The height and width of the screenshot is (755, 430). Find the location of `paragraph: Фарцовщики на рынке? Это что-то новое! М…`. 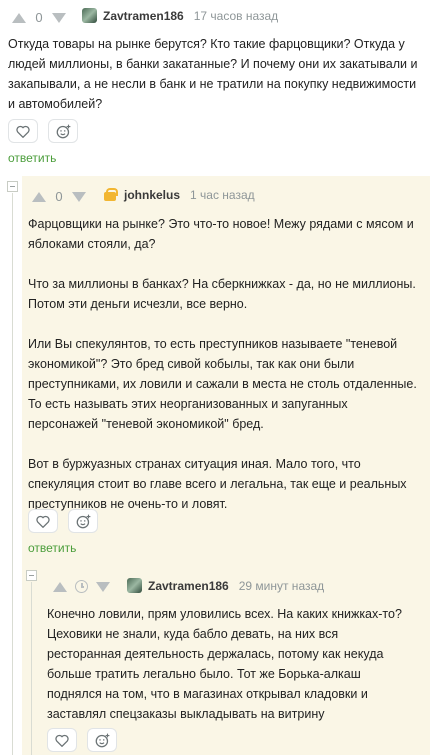

paragraph: Фарцовщики на рынке? Это что-то новое! М… is located at coordinates (221, 234).